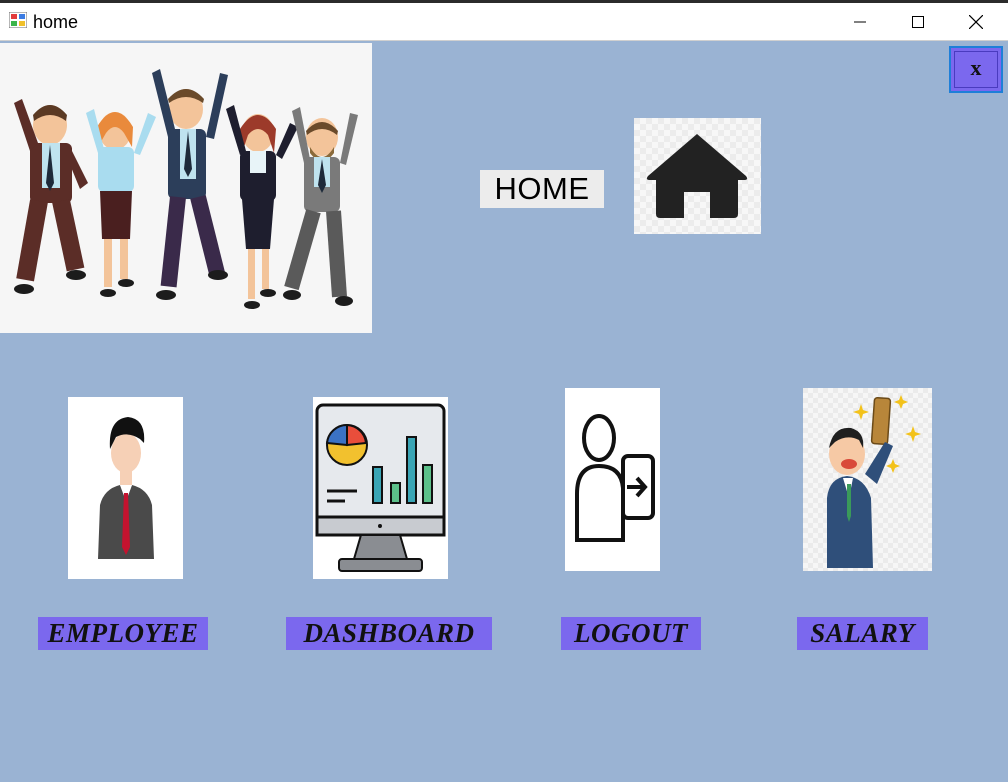  I want to click on dashboard-monitor-icon, so click(380, 487).